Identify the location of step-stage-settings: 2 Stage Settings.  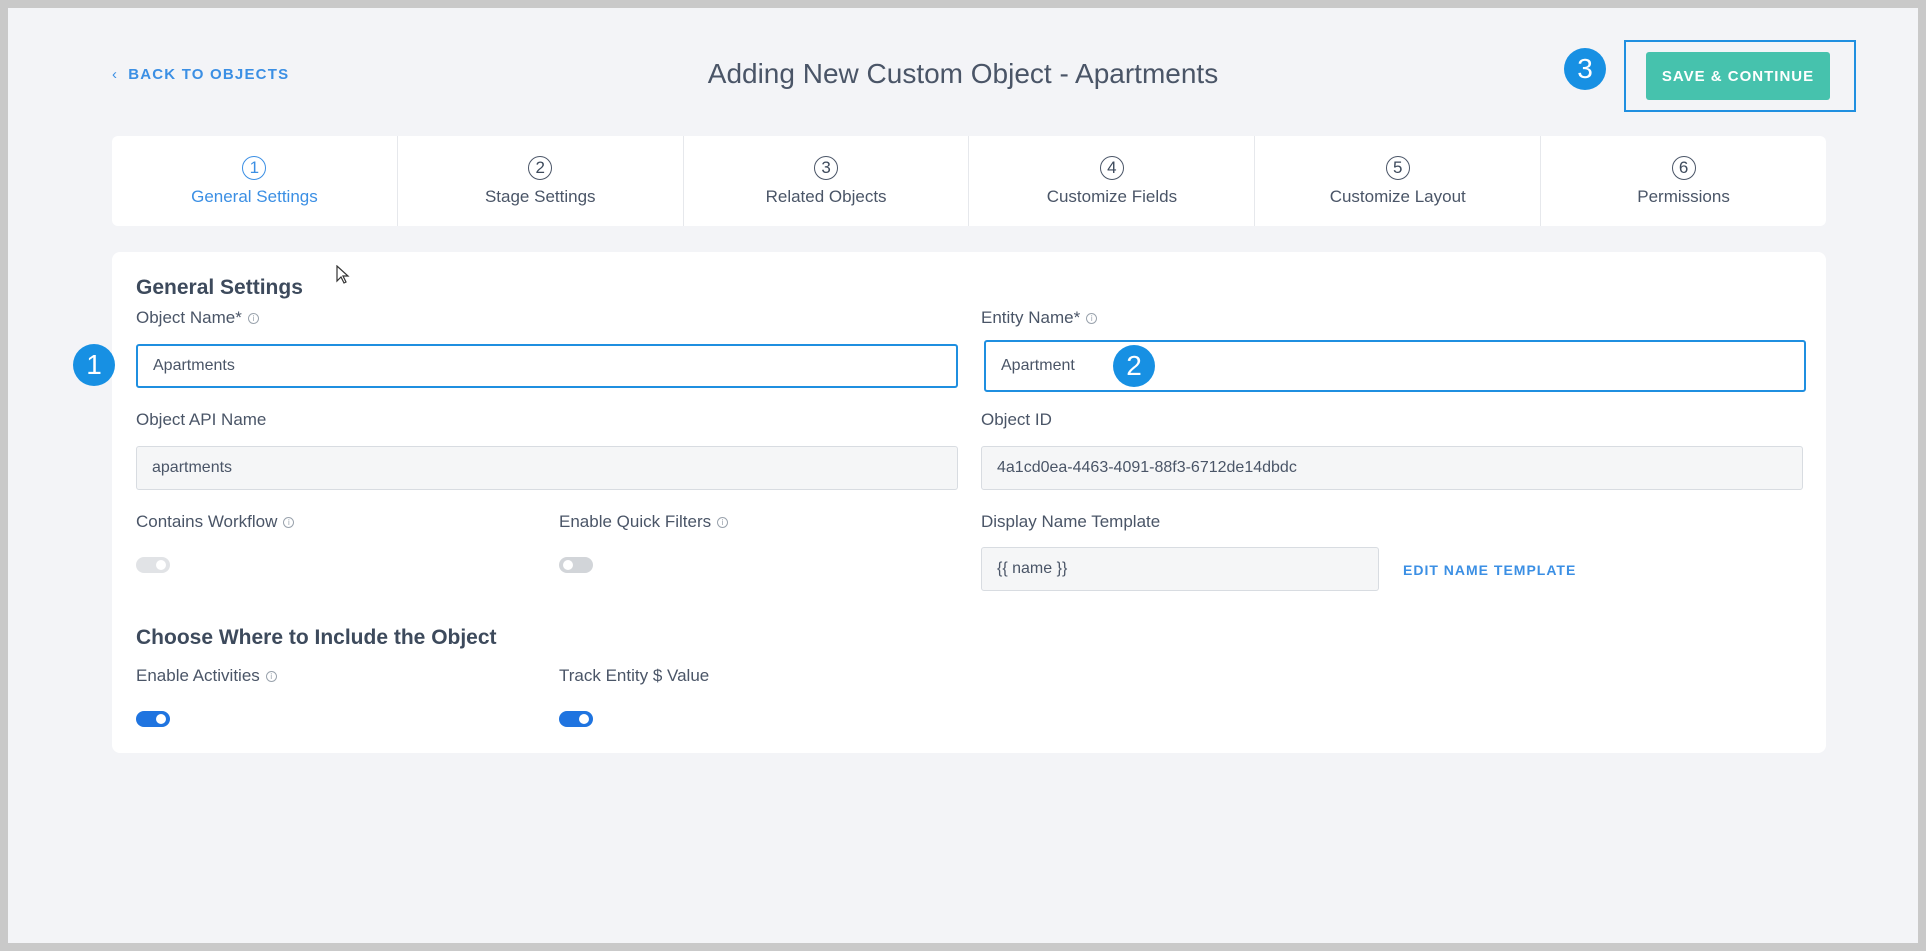
(541, 181).